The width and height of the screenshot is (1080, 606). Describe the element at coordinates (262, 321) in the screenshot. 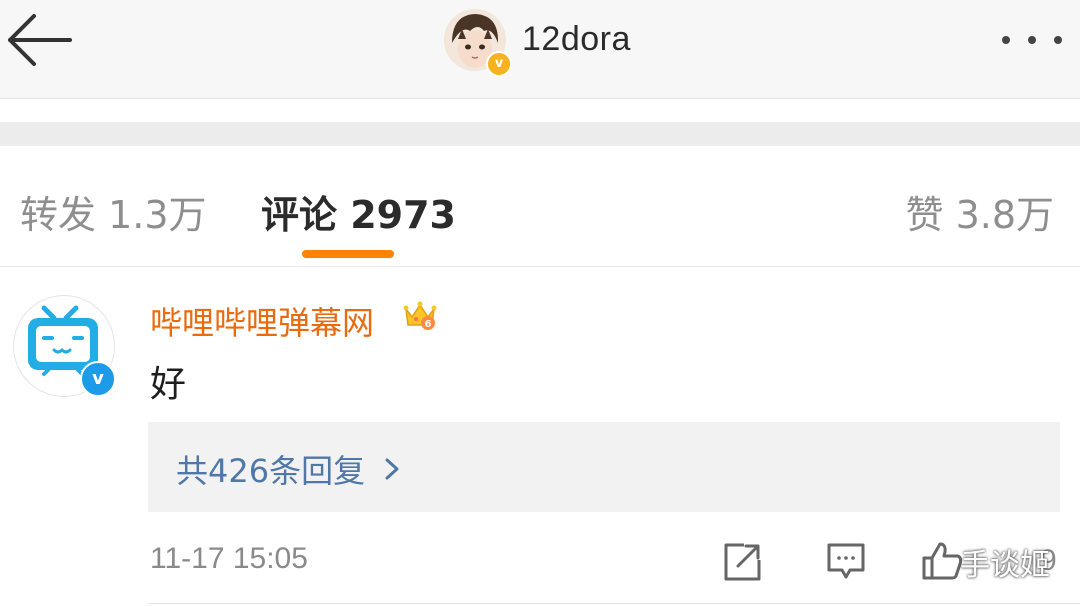

I see `comment-author-name: 哔哩哔哩弹幕网` at that location.